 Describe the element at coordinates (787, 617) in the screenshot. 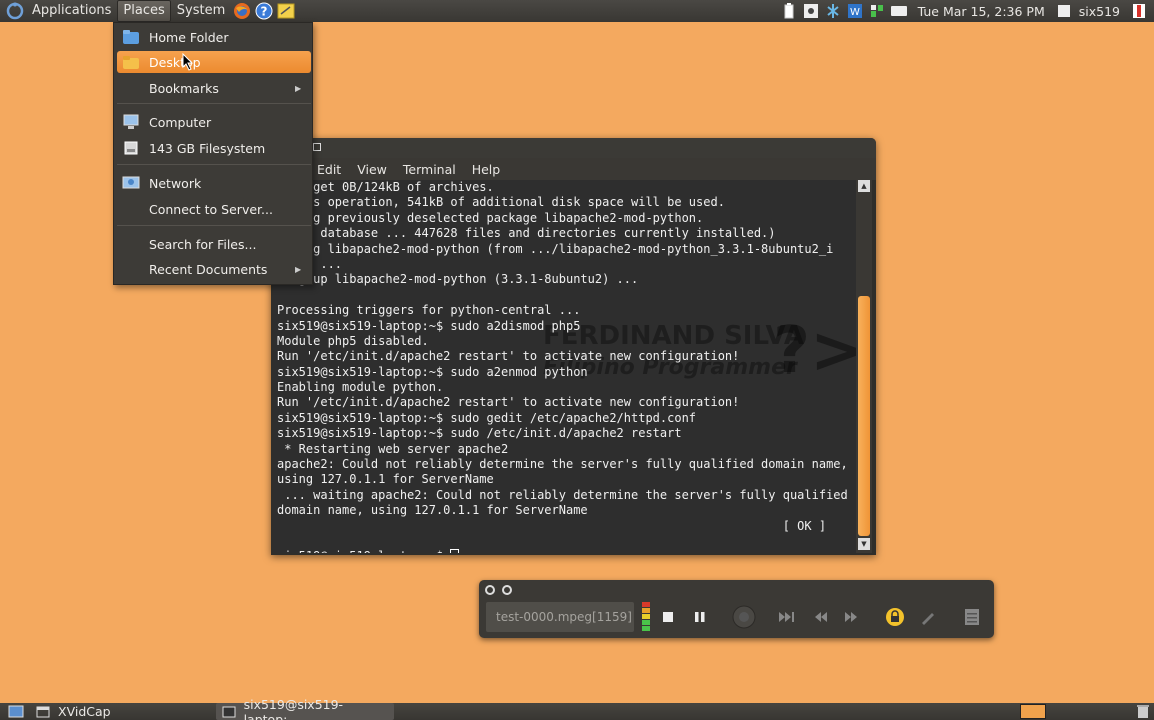

I see `skip-forward-icon` at that location.